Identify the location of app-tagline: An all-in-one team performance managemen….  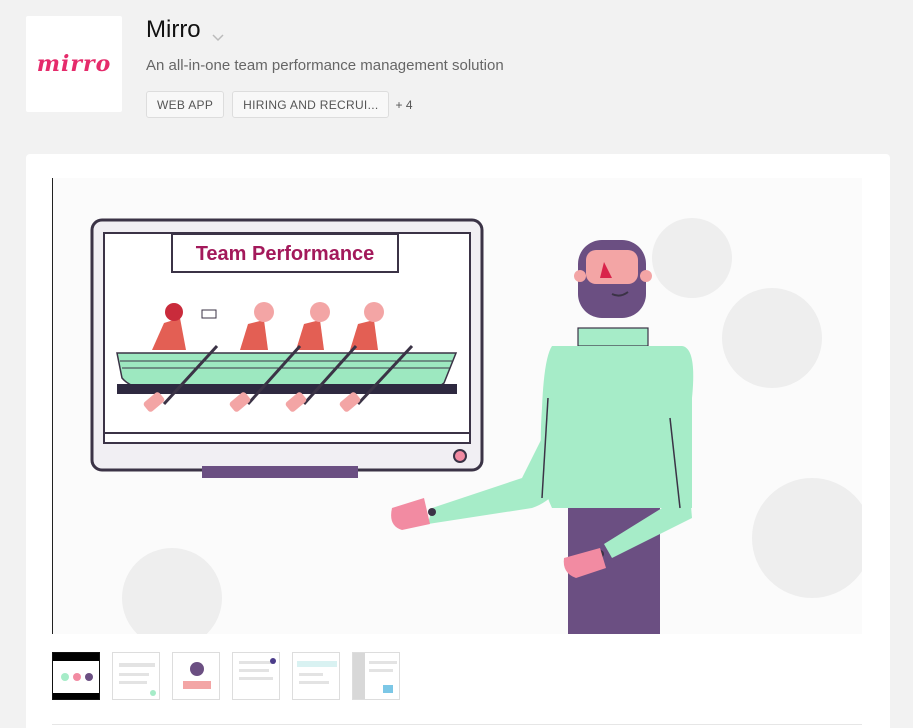
(325, 65).